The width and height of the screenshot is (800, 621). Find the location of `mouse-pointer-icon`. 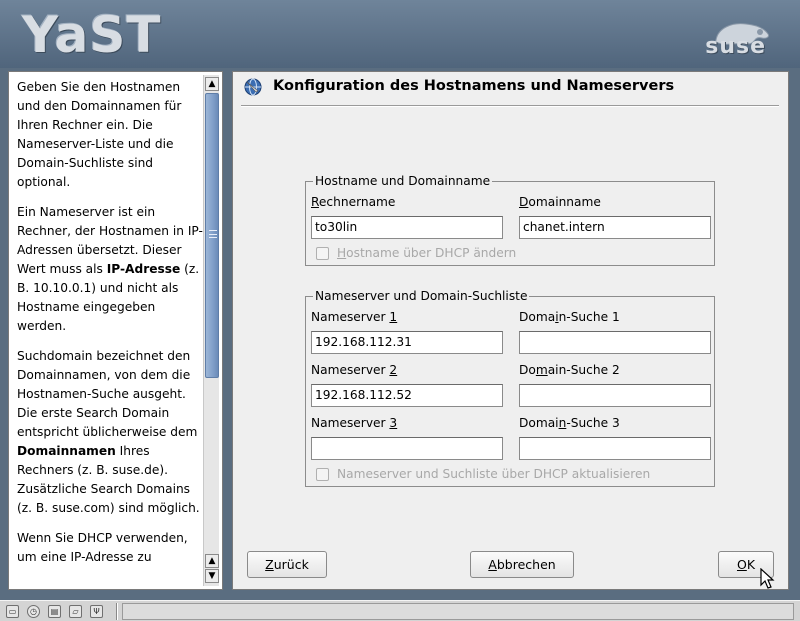

mouse-pointer-icon is located at coordinates (767, 578).